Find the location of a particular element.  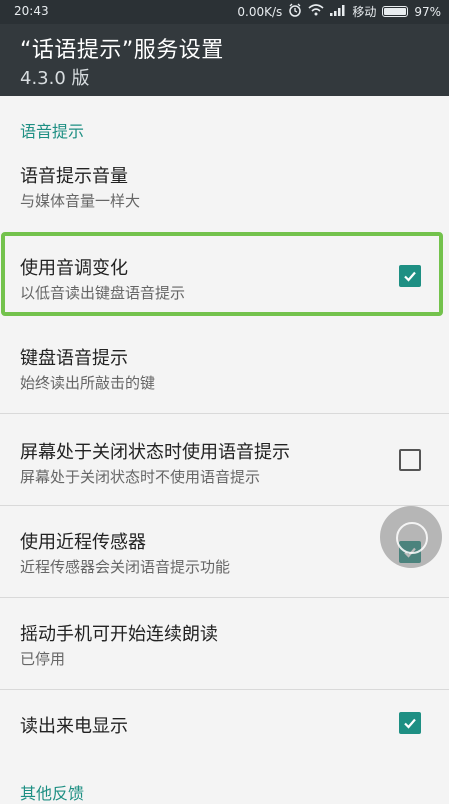

page-title: “话语提示”服务设置 is located at coordinates (122, 50).